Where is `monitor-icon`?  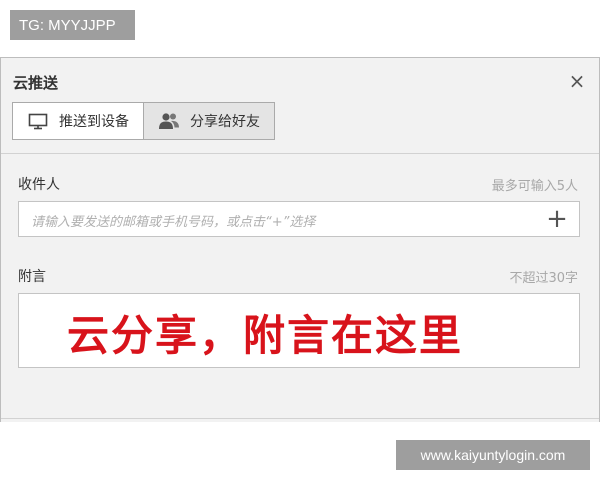
monitor-icon is located at coordinates (38, 121).